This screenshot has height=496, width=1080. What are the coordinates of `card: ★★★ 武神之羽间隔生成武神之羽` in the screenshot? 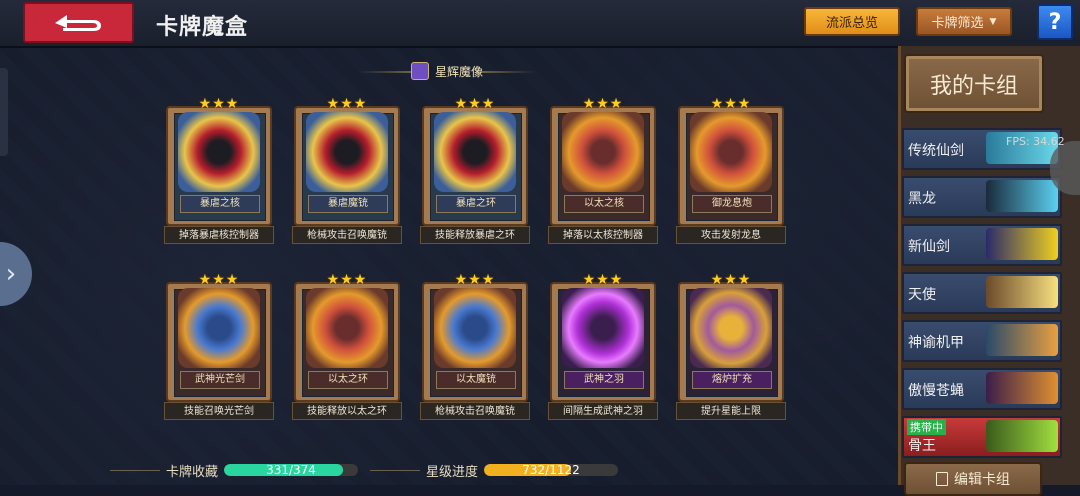 It's located at (603, 347).